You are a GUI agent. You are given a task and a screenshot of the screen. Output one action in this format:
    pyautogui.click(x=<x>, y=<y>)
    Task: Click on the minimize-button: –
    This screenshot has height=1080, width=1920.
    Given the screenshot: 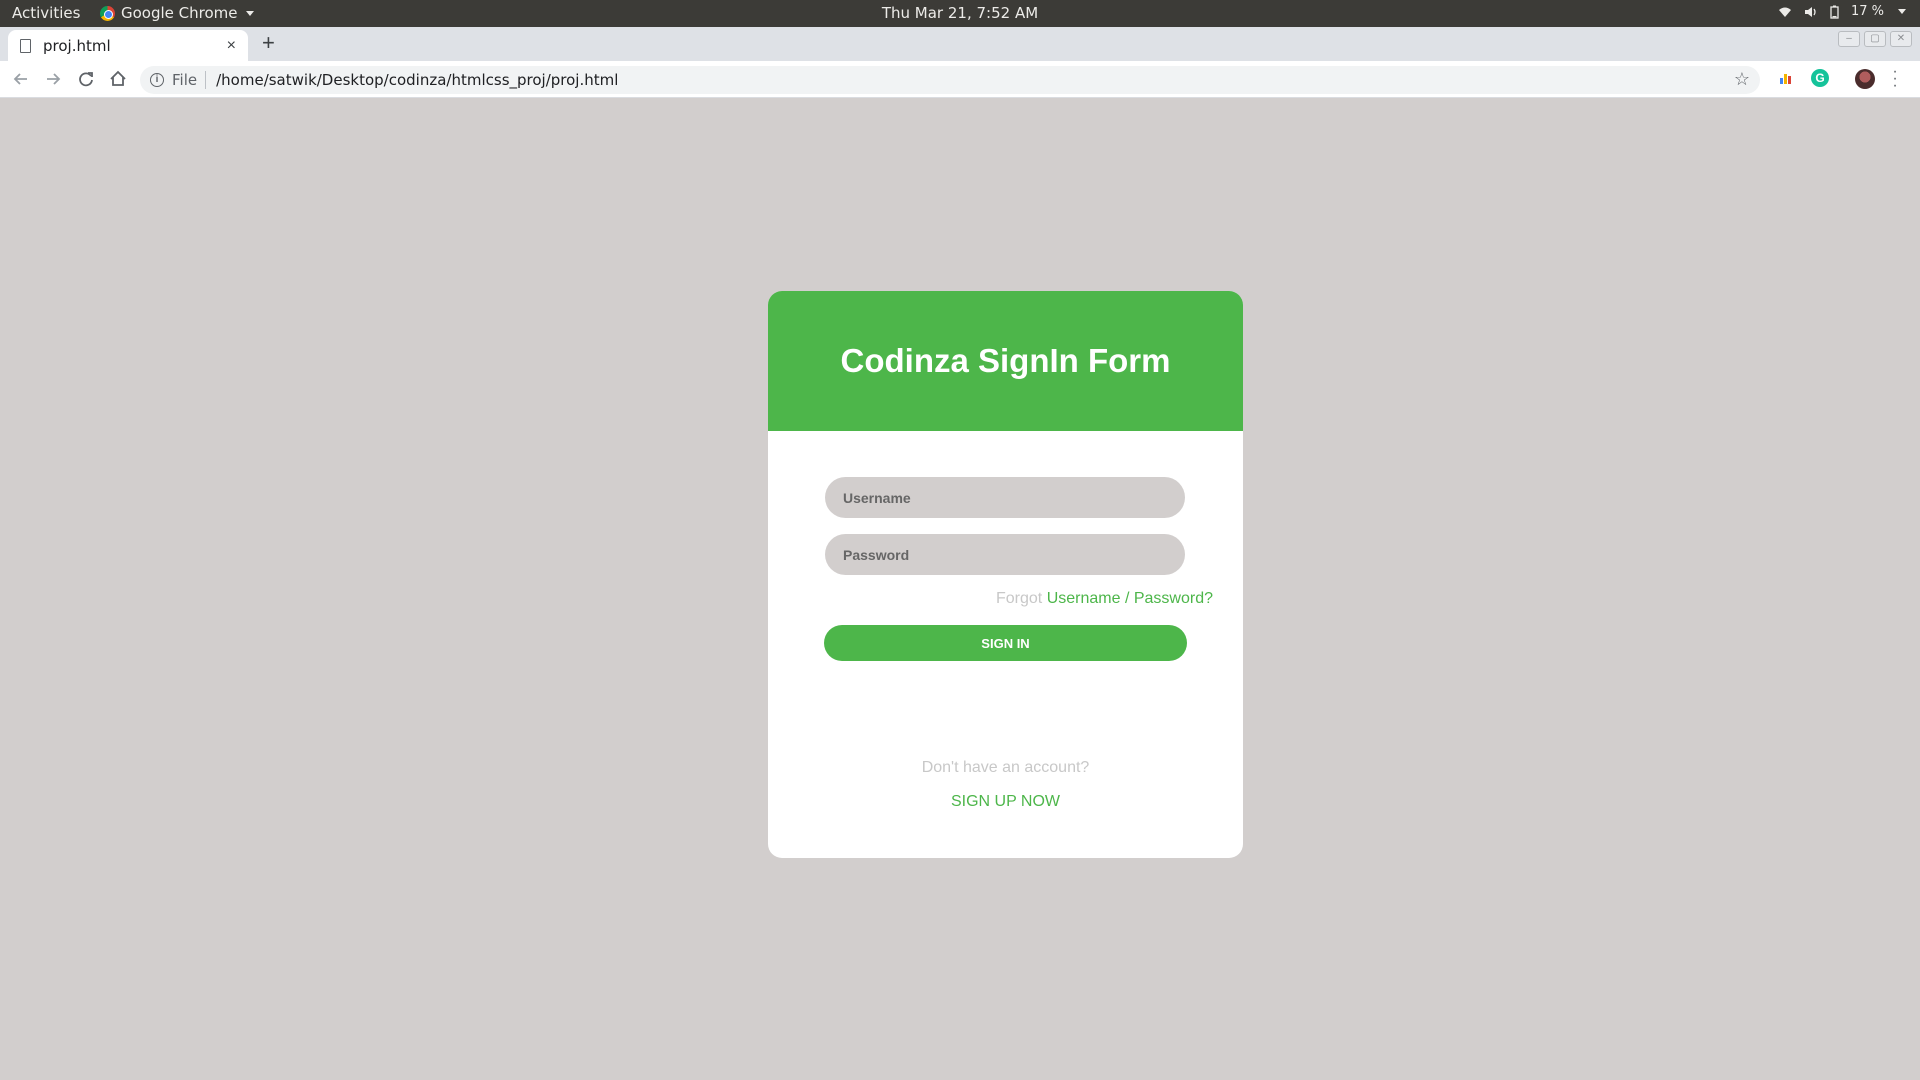 What is the action you would take?
    pyautogui.click(x=1849, y=39)
    